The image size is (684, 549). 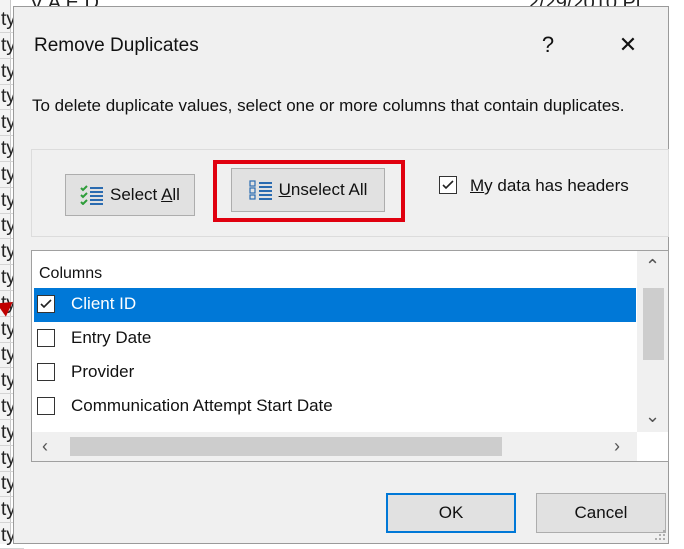 I want to click on resize-grip-icon, so click(x=660, y=535).